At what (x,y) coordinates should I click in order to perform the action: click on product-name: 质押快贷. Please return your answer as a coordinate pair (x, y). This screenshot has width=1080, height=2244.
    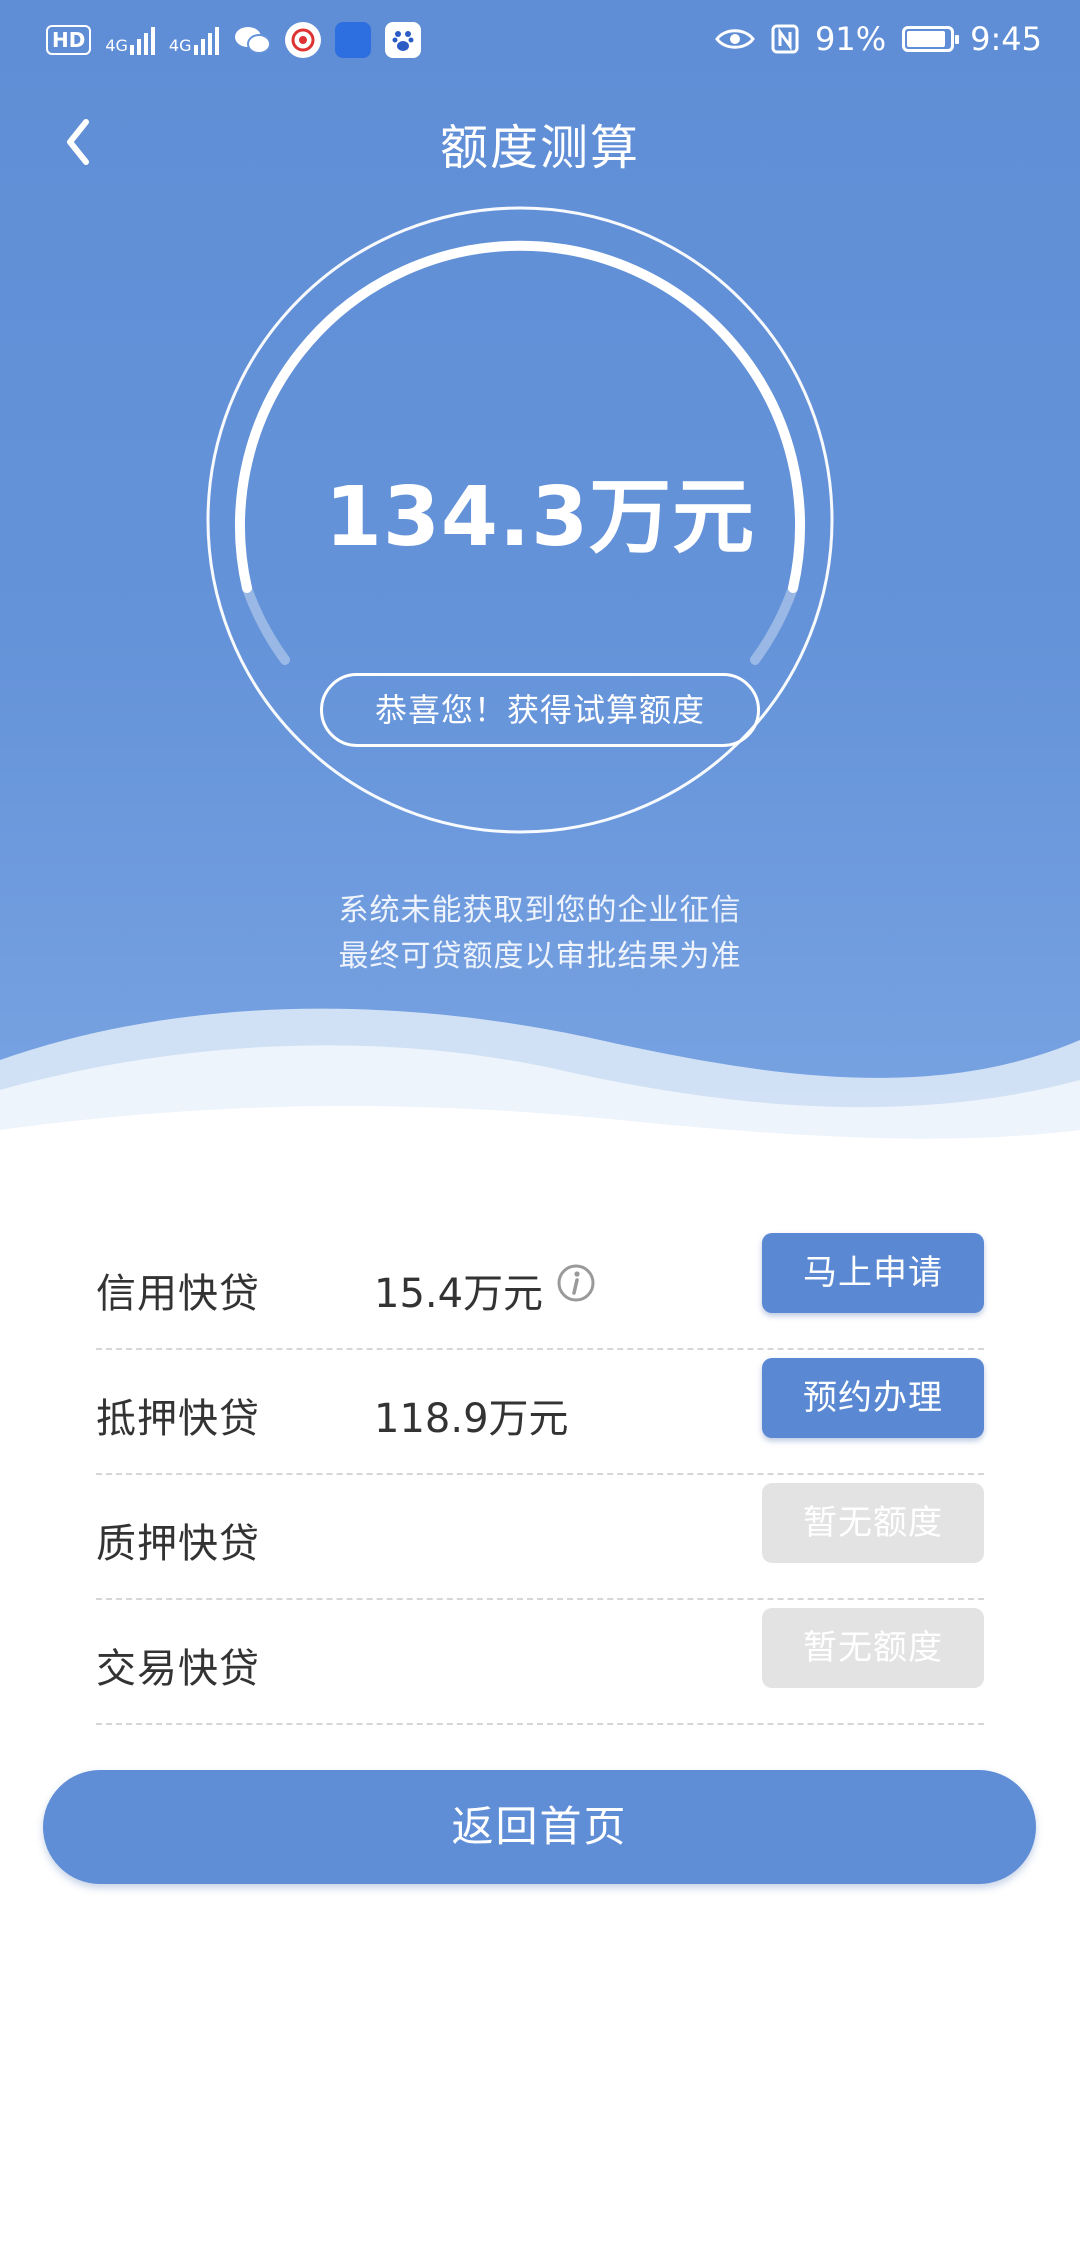
    Looking at the image, I should click on (178, 1544).